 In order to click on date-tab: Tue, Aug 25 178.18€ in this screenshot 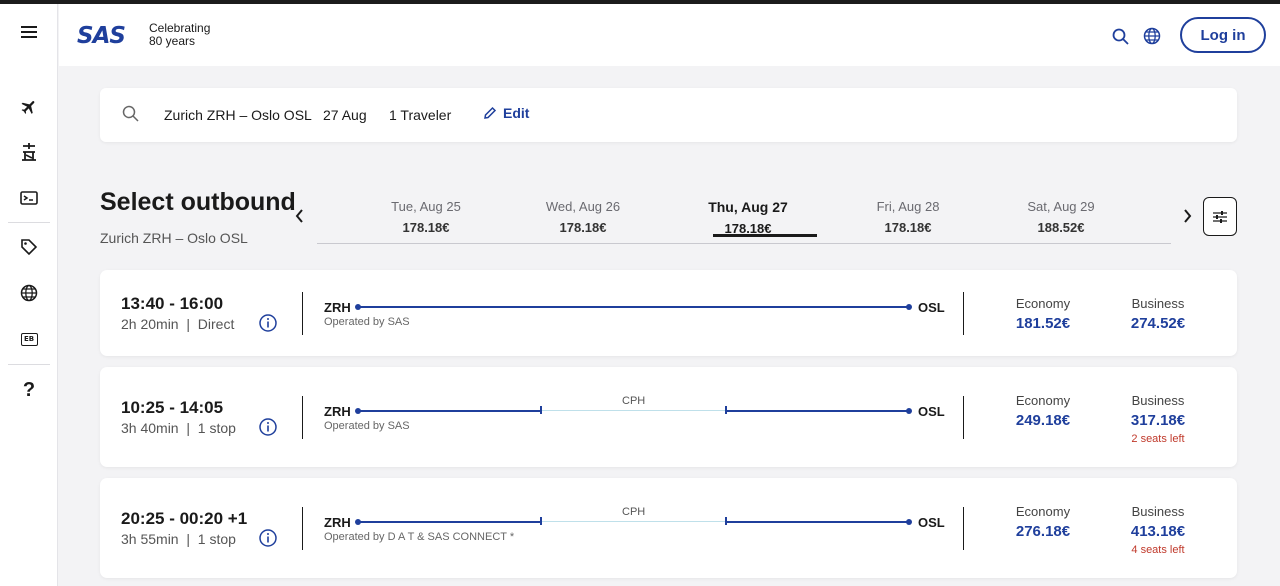, I will do `click(426, 212)`.